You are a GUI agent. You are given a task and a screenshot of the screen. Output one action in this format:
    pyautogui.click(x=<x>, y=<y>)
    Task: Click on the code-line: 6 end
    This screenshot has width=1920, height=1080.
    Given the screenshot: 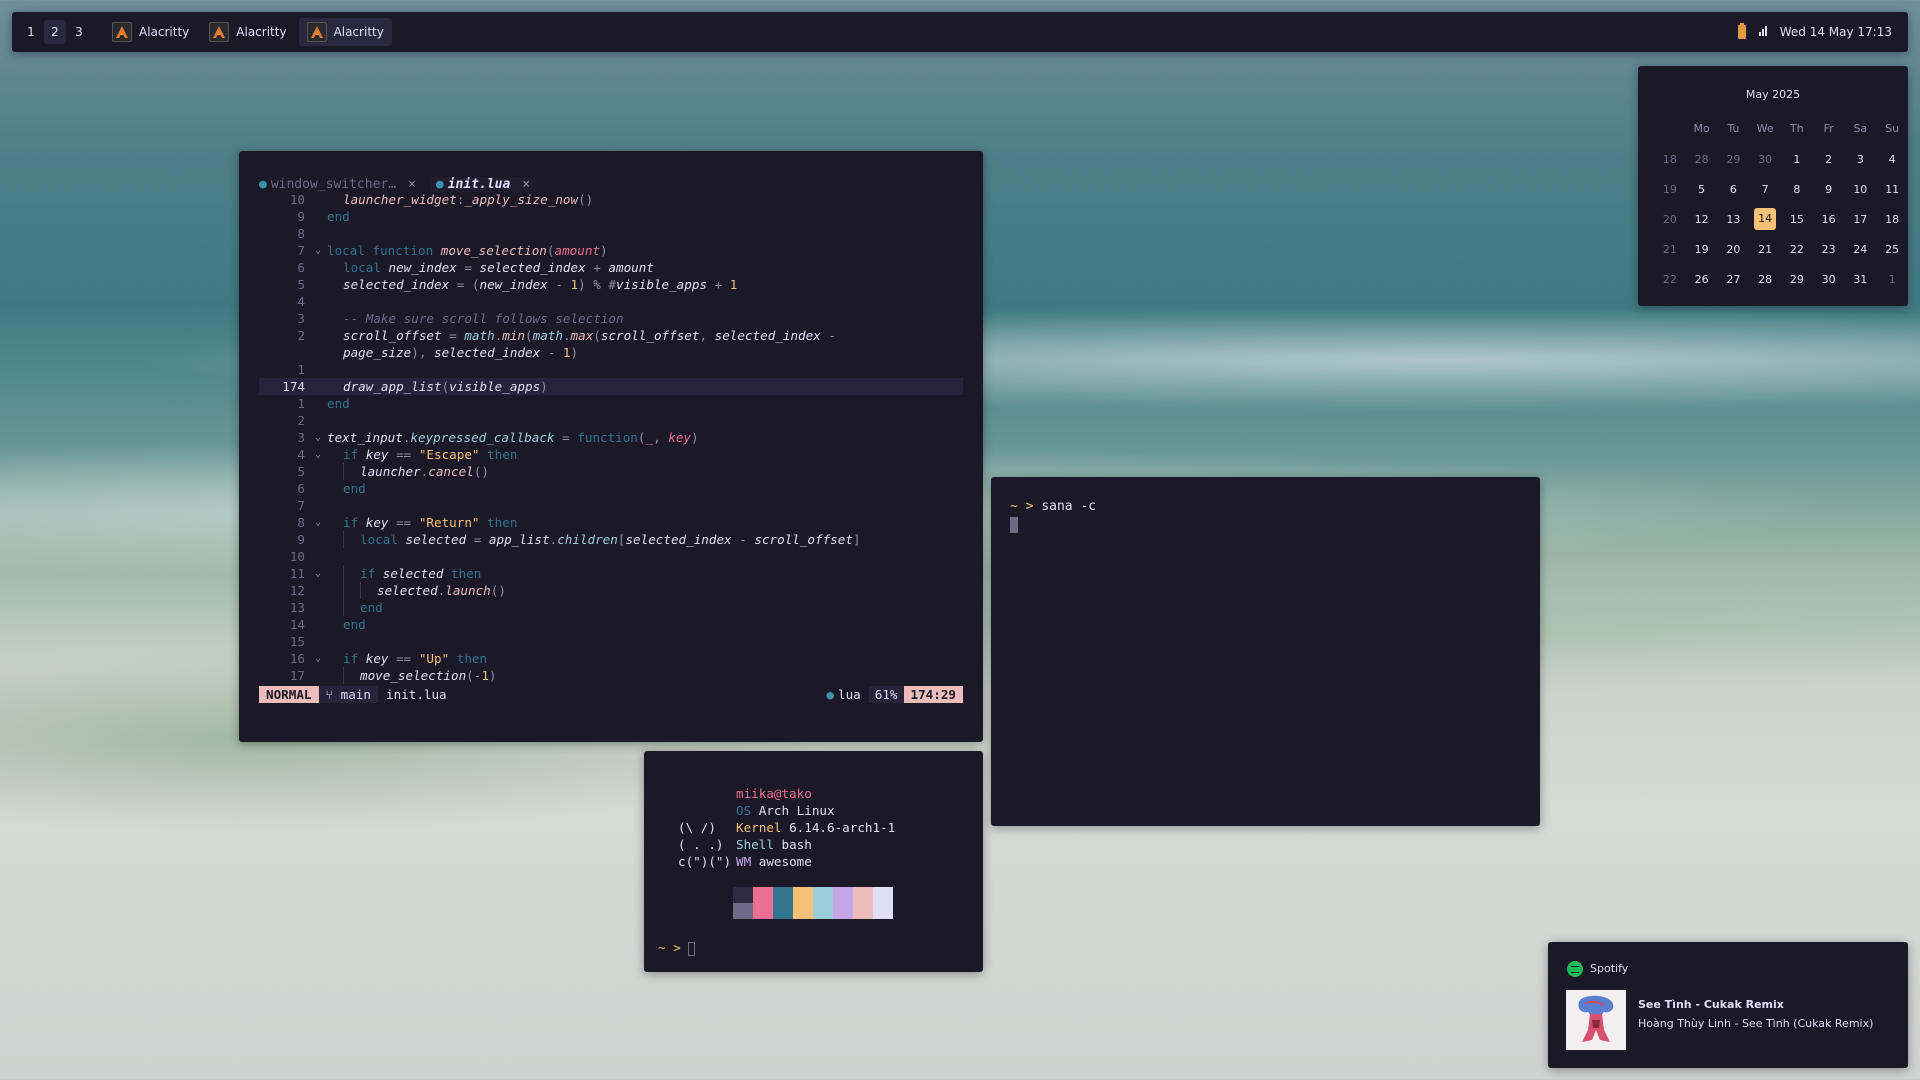 What is the action you would take?
    pyautogui.click(x=611, y=488)
    